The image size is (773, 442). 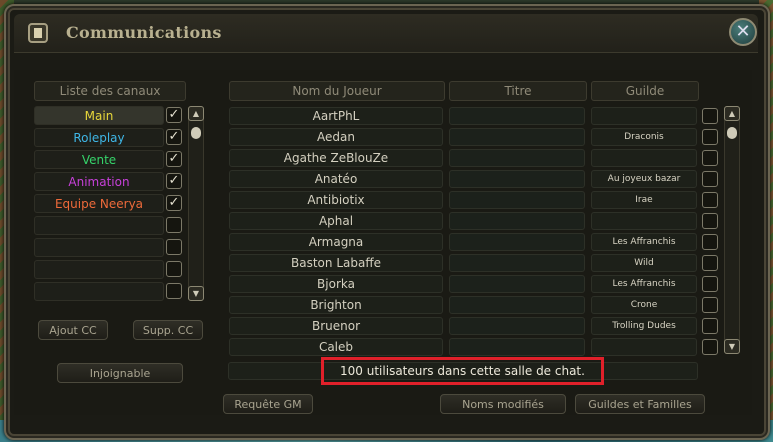 I want to click on player-name-cell: Anatéo, so click(x=336, y=179).